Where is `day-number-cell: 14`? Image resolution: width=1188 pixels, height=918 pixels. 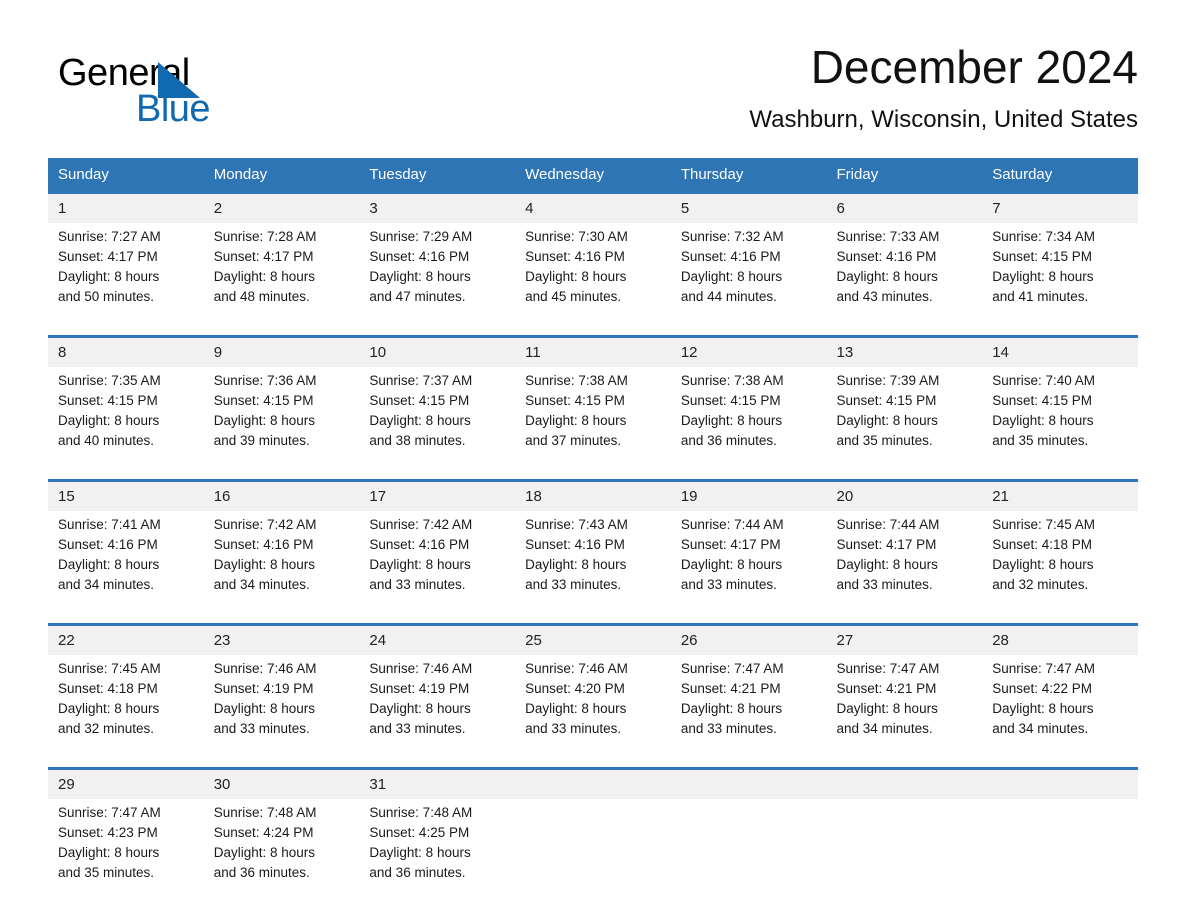 day-number-cell: 14 is located at coordinates (1060, 351).